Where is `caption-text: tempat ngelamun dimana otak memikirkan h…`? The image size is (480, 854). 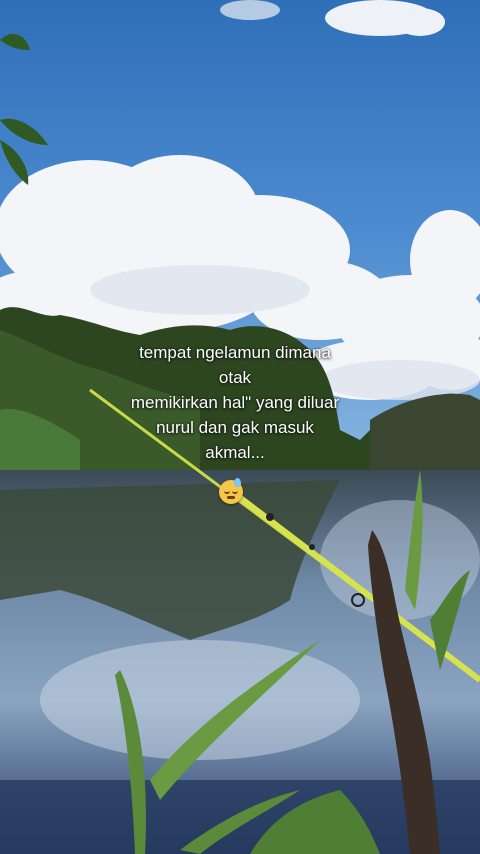
caption-text: tempat ngelamun dimana otak memikirkan h… is located at coordinates (235, 402).